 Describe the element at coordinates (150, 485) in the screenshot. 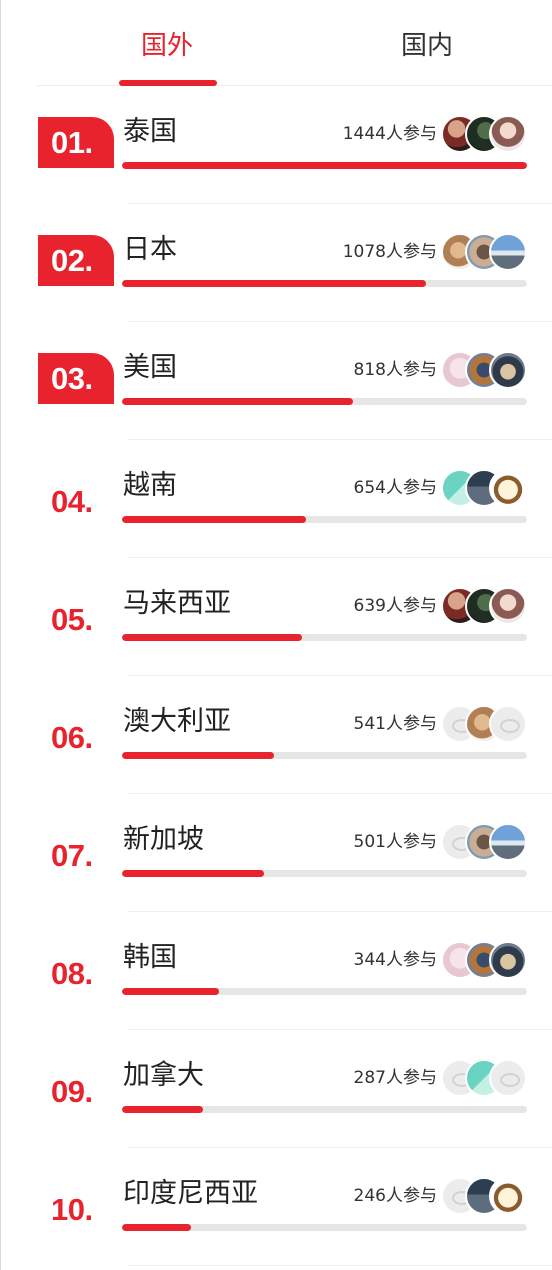

I see `destination-name: 越南` at that location.